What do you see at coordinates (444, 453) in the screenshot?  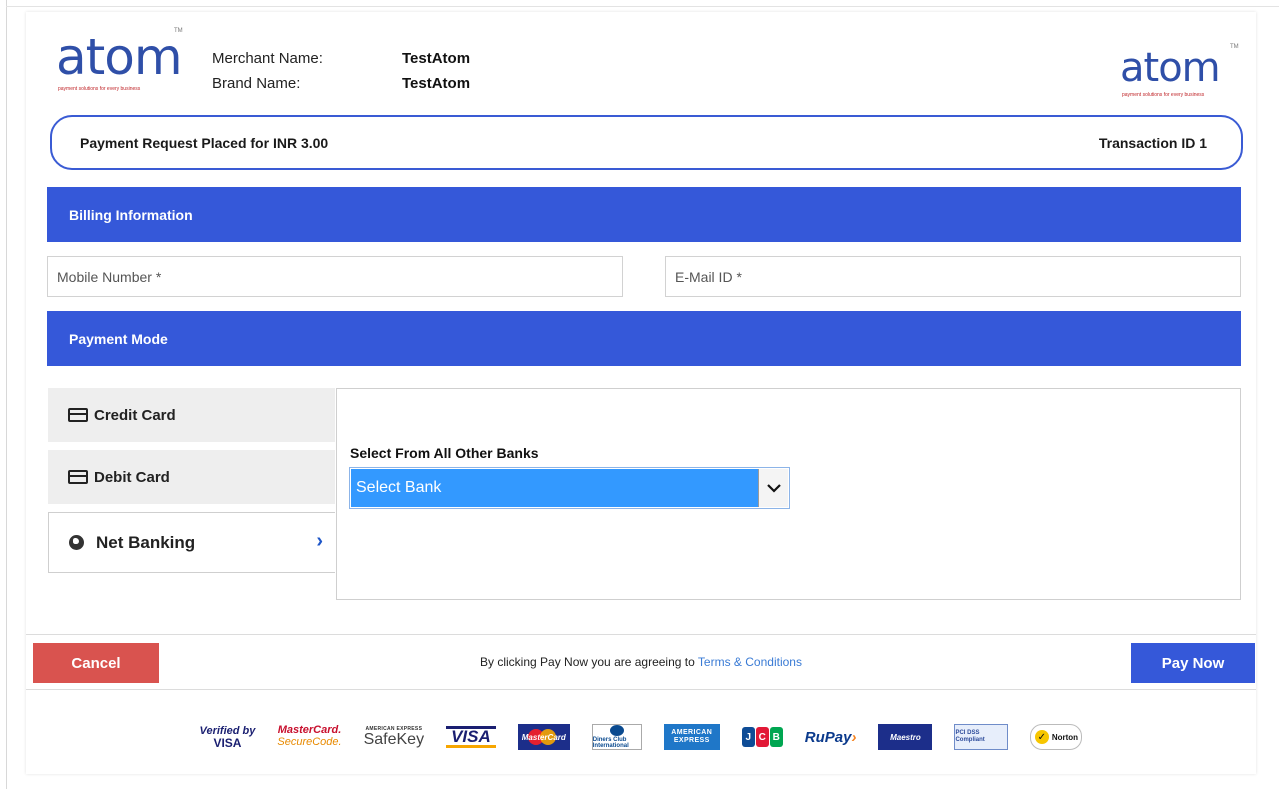 I see `bank-select-label: Select From All Other Banks` at bounding box center [444, 453].